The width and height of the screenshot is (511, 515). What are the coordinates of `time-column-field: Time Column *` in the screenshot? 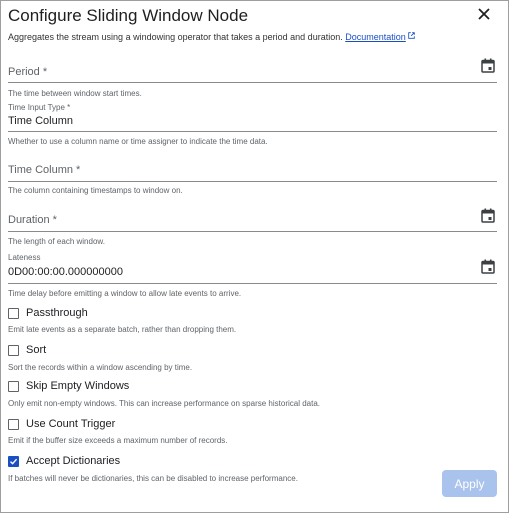 It's located at (252, 169).